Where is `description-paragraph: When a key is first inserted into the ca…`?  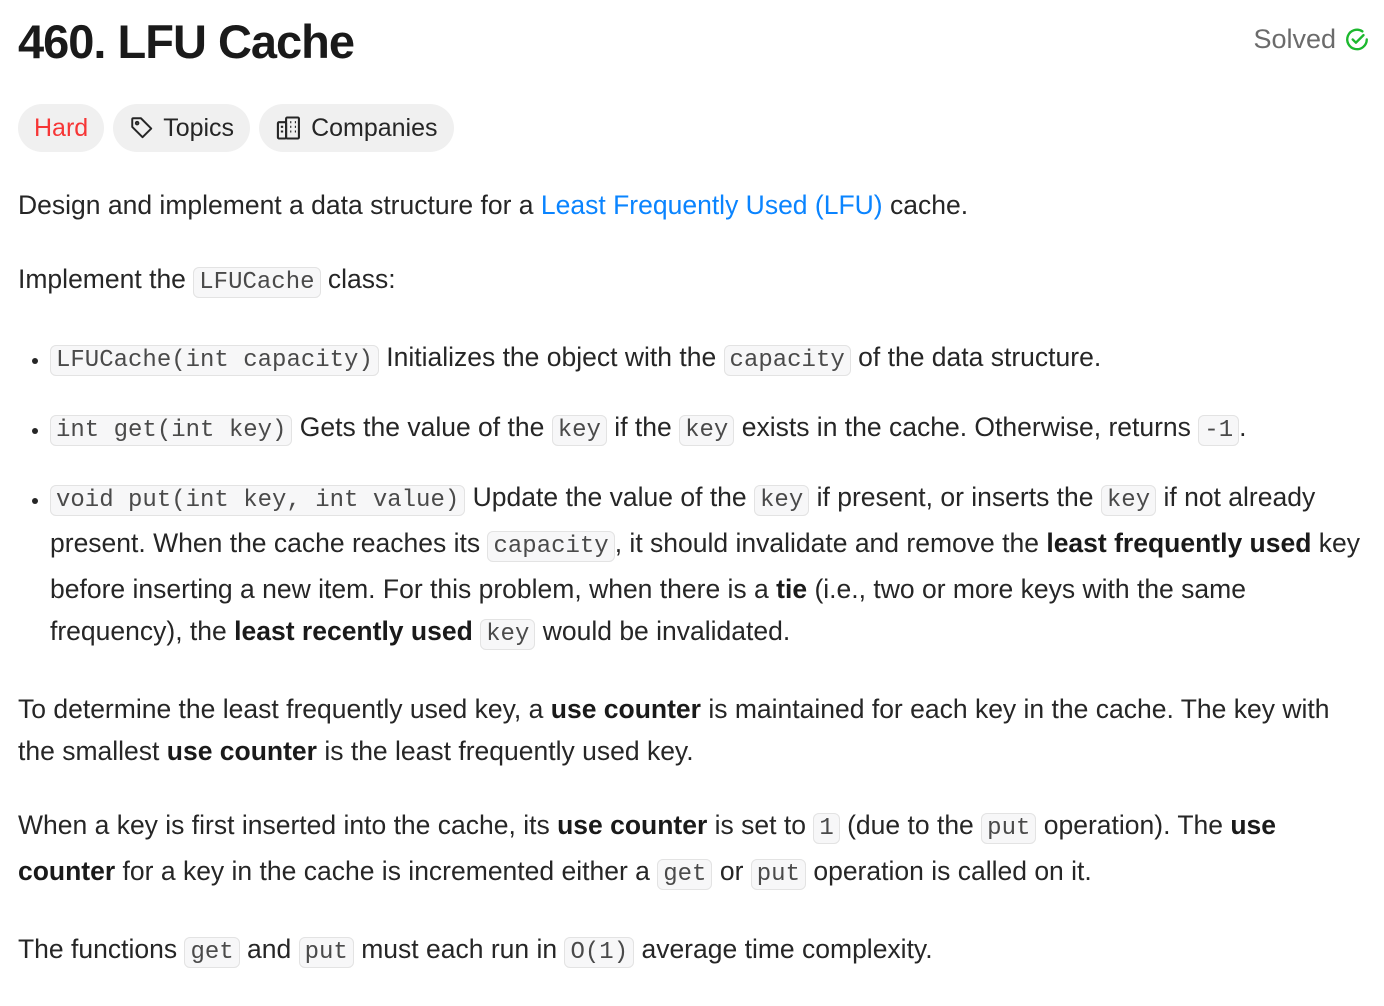
description-paragraph: When a key is first inserted into the ca… is located at coordinates (693, 850).